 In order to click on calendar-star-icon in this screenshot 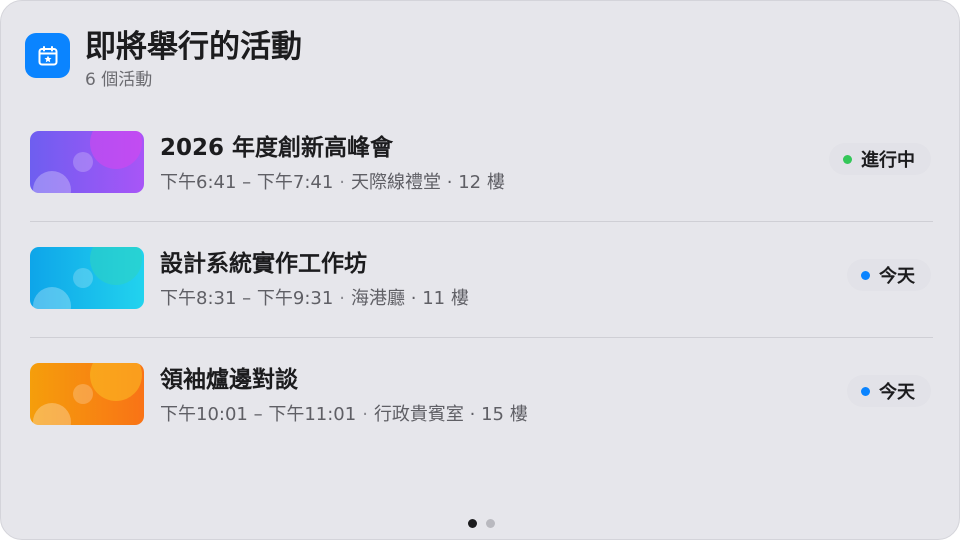, I will do `click(47, 55)`.